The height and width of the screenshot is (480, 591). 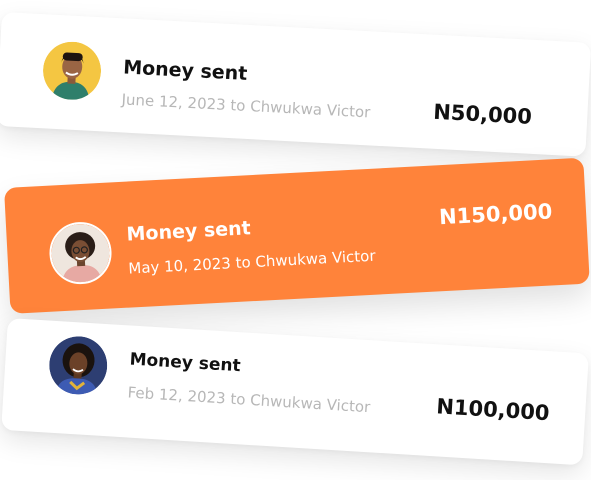 I want to click on transaction-amount: N50,000, so click(x=482, y=114).